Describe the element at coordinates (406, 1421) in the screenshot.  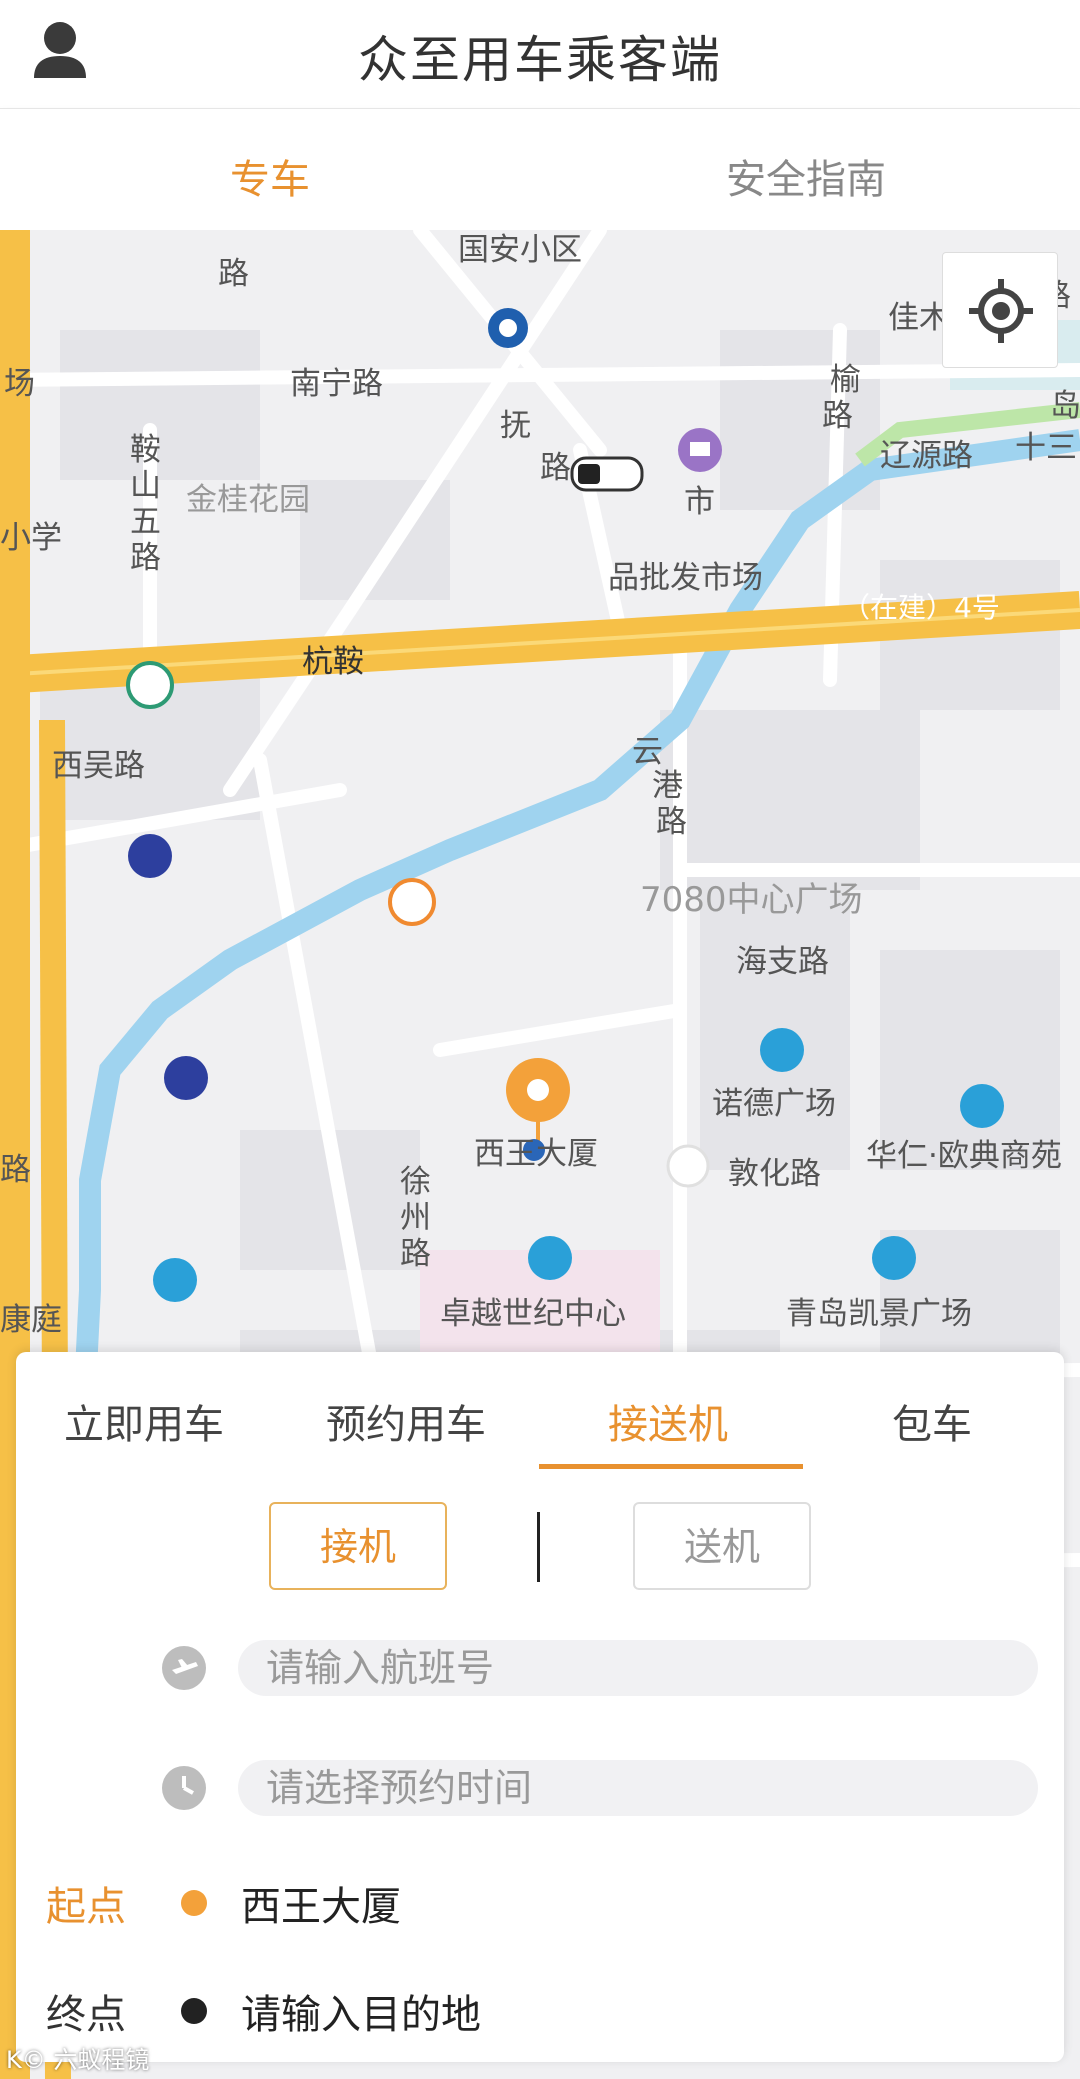
I see `tab-reservation: 预约用车` at that location.